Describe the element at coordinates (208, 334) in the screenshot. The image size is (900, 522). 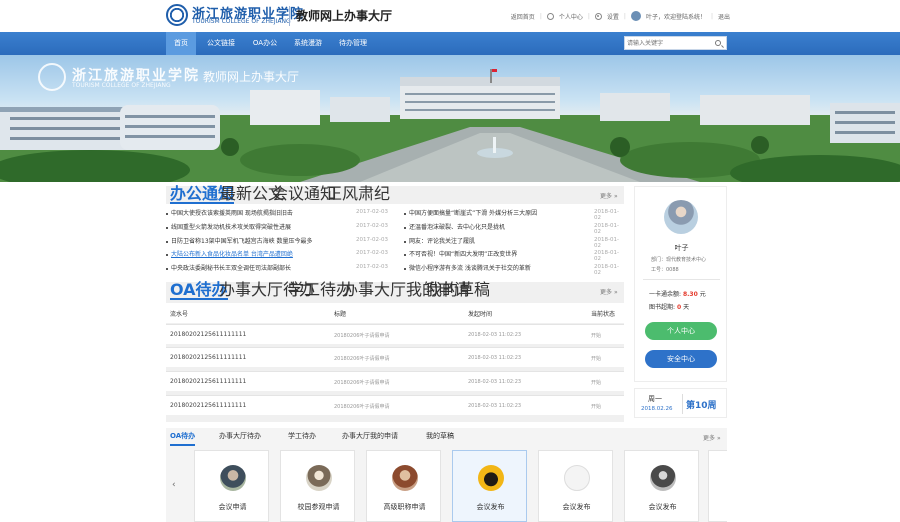
I see `row-id: 20180202125611111111` at that location.